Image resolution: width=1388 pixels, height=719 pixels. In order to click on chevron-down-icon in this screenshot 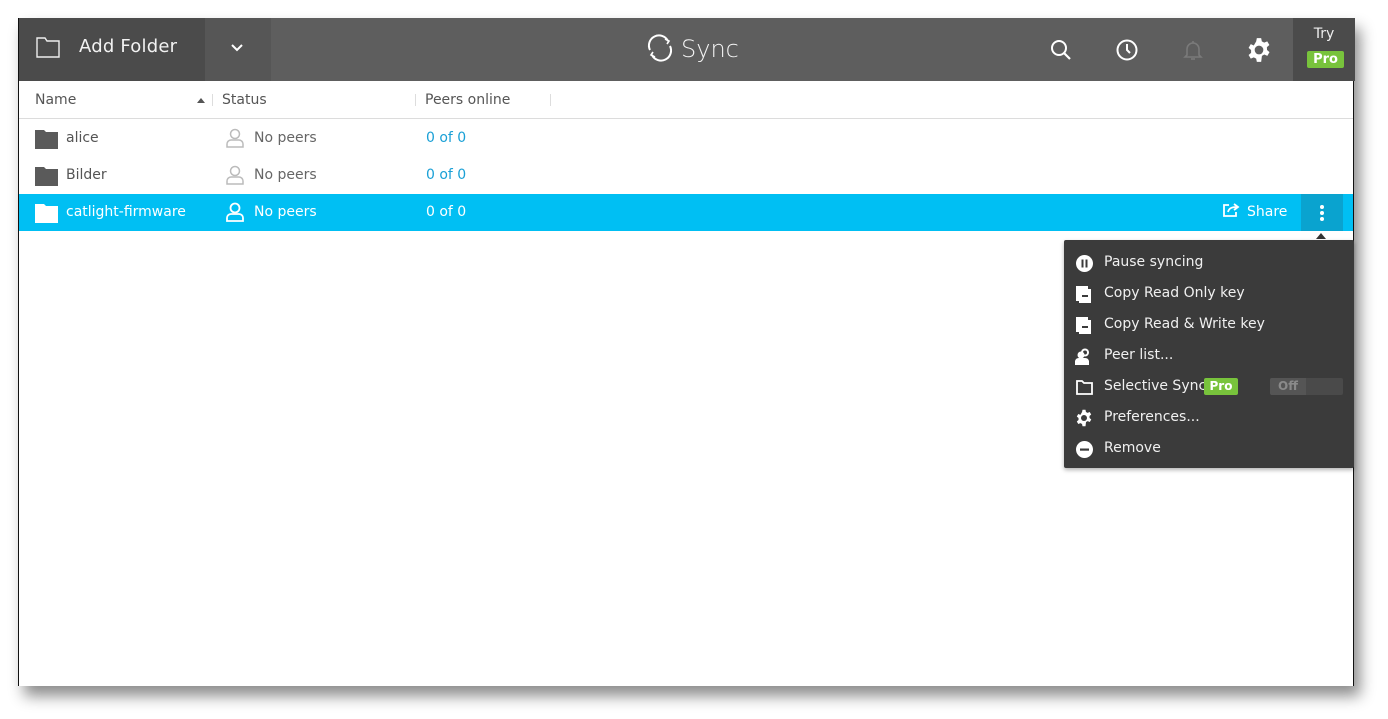, I will do `click(237, 48)`.